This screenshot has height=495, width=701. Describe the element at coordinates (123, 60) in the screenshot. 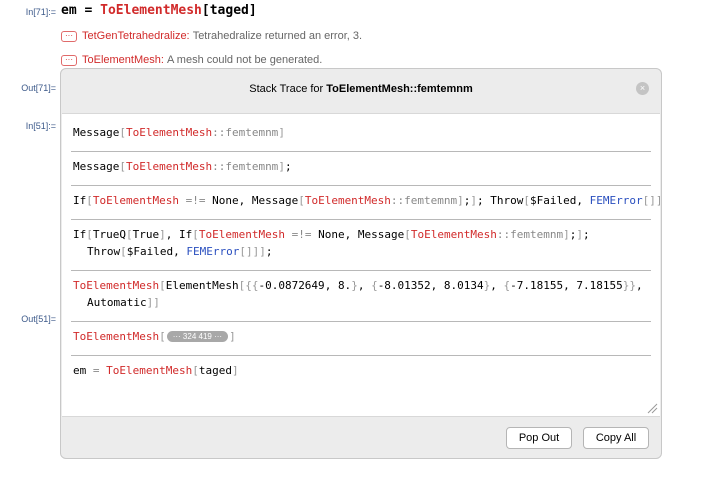

I see `message-name: ToElementMesh:` at that location.